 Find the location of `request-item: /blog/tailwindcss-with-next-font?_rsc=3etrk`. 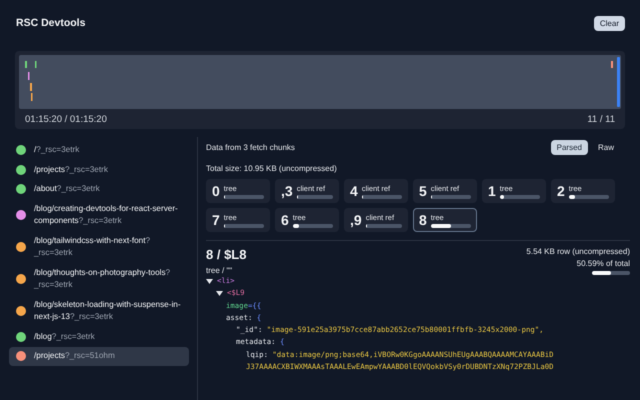

request-item: /blog/tailwindcss-with-next-font?_rsc=3etrk is located at coordinates (99, 247).